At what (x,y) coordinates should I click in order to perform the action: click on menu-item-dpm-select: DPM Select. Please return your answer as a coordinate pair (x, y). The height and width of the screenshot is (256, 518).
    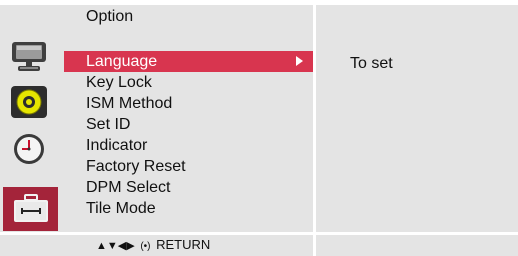
    Looking at the image, I should click on (188, 187).